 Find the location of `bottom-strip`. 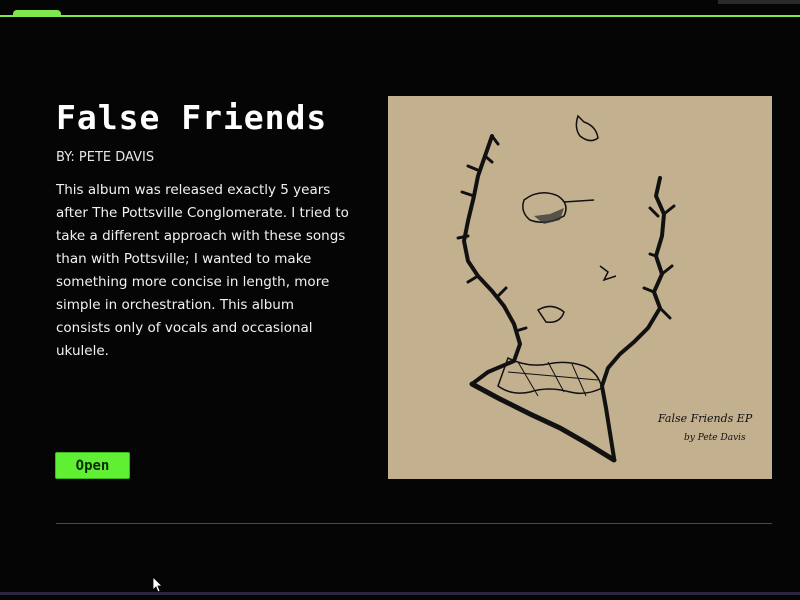

bottom-strip is located at coordinates (400, 593).